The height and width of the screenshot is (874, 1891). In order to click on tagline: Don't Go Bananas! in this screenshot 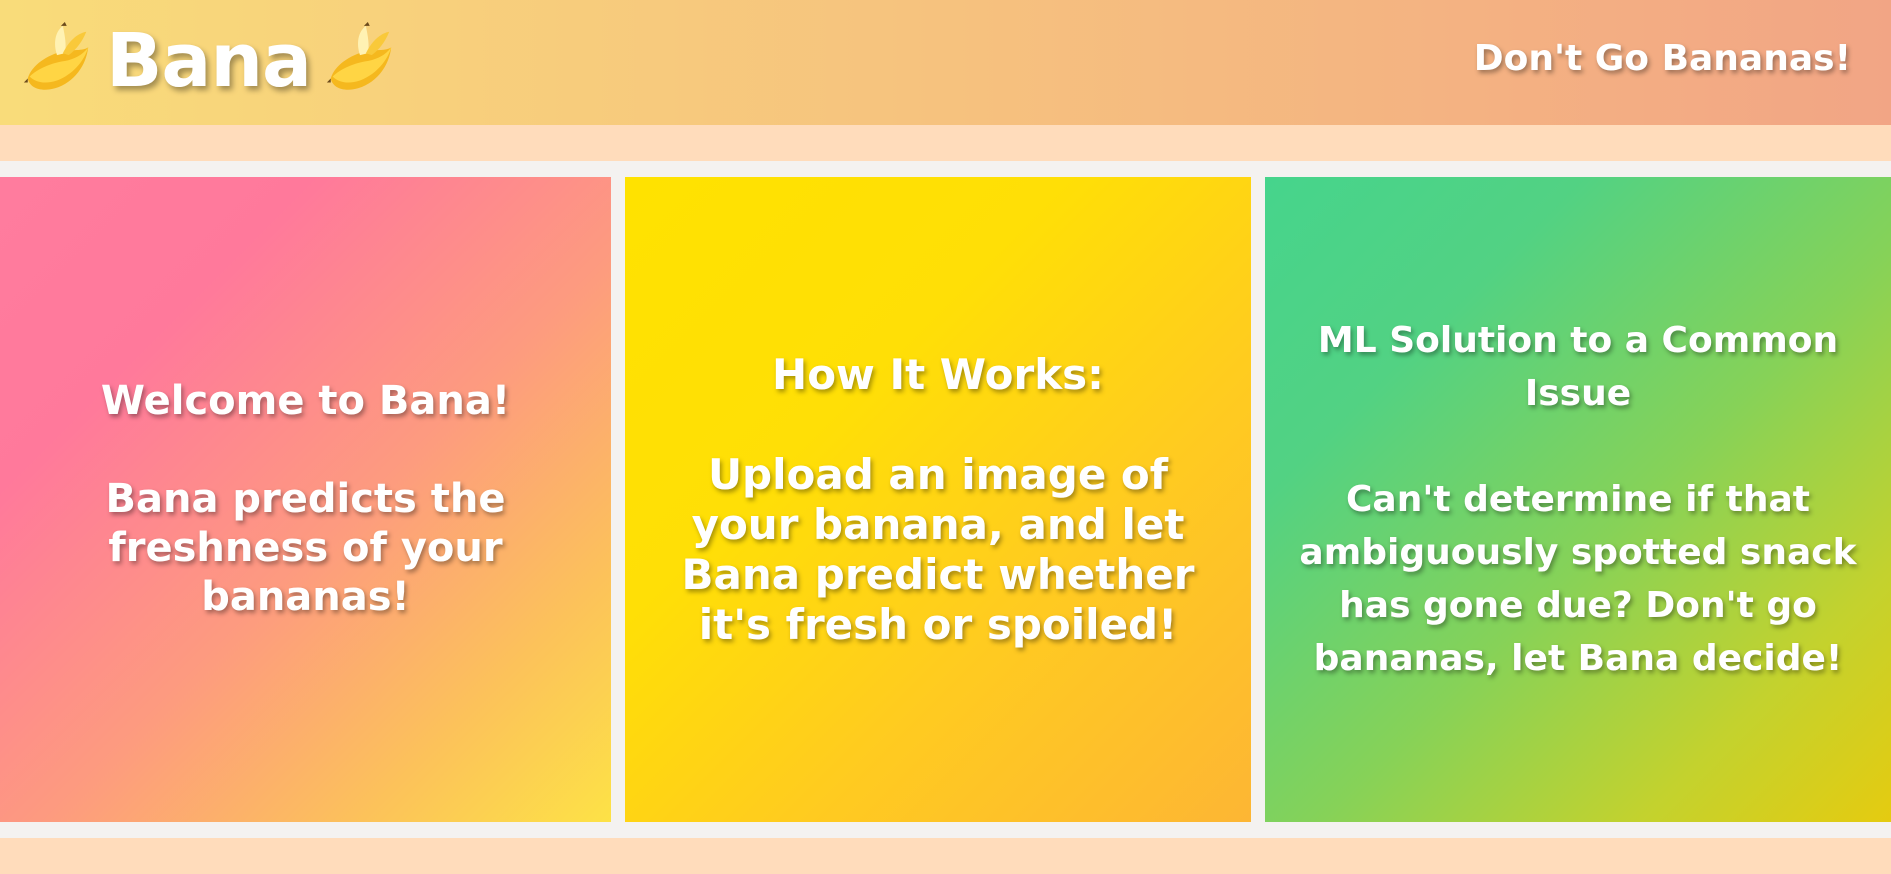, I will do `click(1662, 58)`.